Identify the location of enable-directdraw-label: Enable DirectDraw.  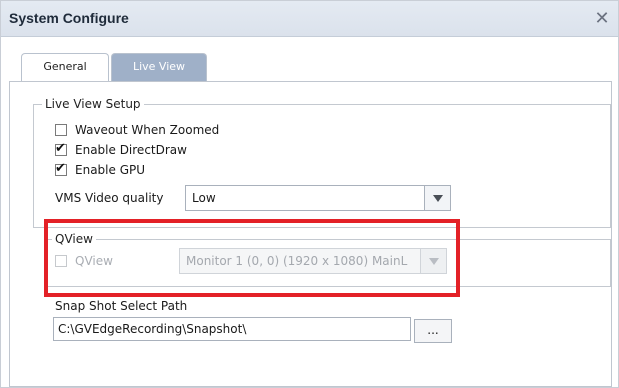
(131, 150).